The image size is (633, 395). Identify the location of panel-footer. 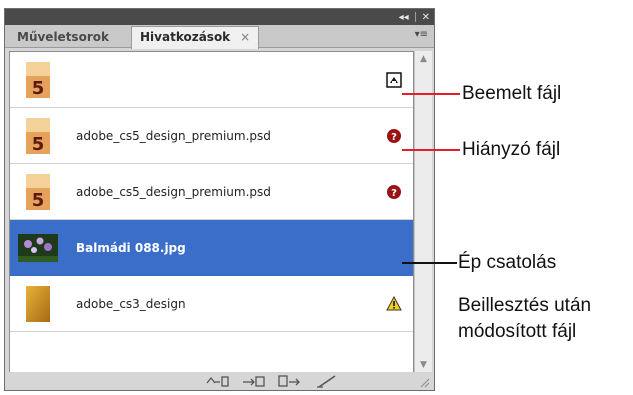
(219, 381).